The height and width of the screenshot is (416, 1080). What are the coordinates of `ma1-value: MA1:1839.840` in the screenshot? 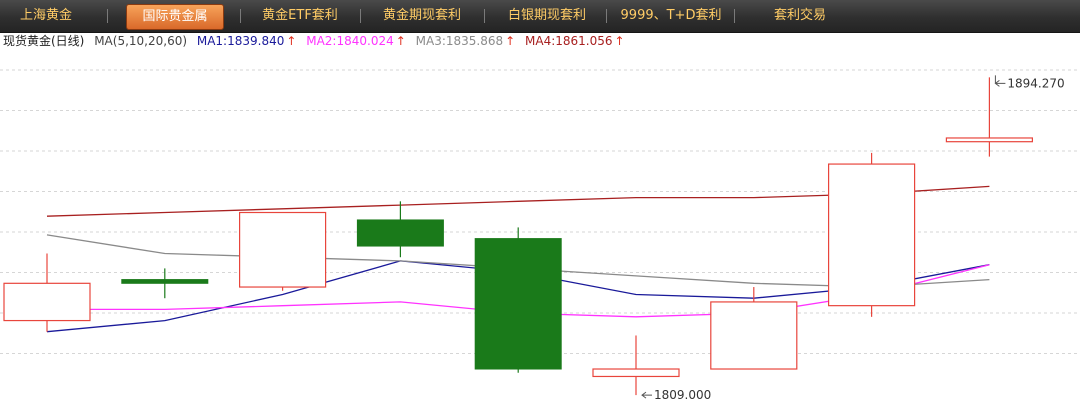 It's located at (240, 41).